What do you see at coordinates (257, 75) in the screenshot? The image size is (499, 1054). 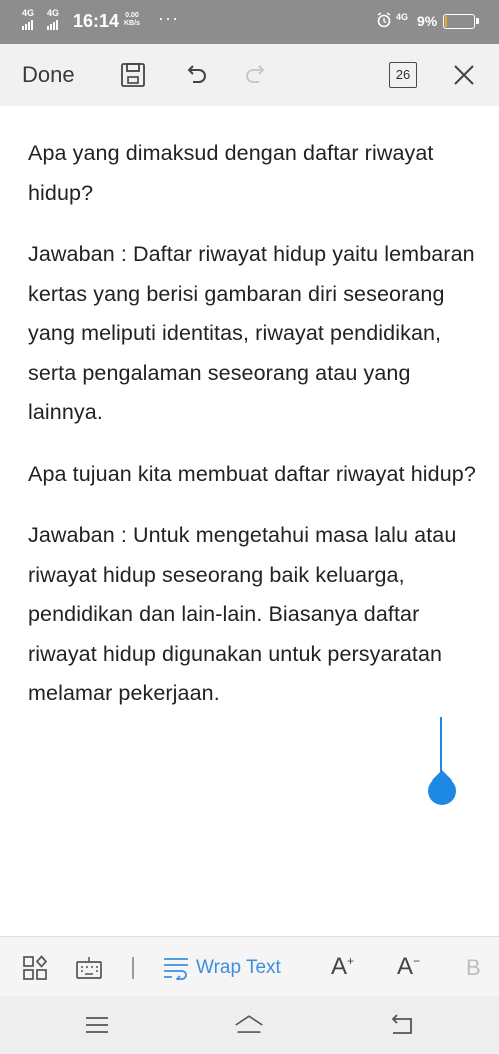 I see `redo-icon` at bounding box center [257, 75].